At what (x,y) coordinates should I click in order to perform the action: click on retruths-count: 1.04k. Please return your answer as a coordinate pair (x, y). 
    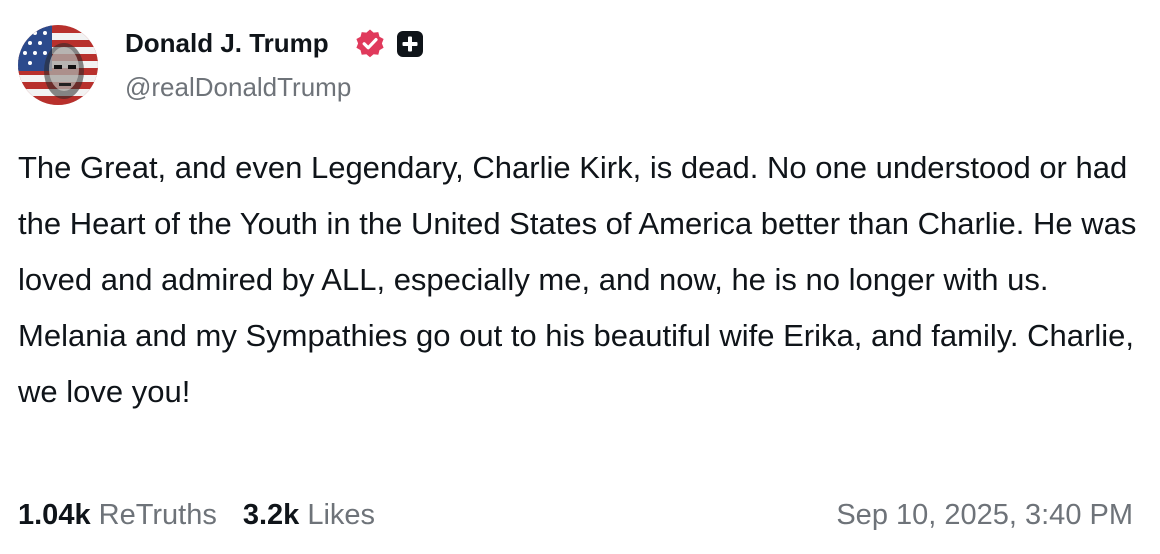
    Looking at the image, I should click on (54, 515).